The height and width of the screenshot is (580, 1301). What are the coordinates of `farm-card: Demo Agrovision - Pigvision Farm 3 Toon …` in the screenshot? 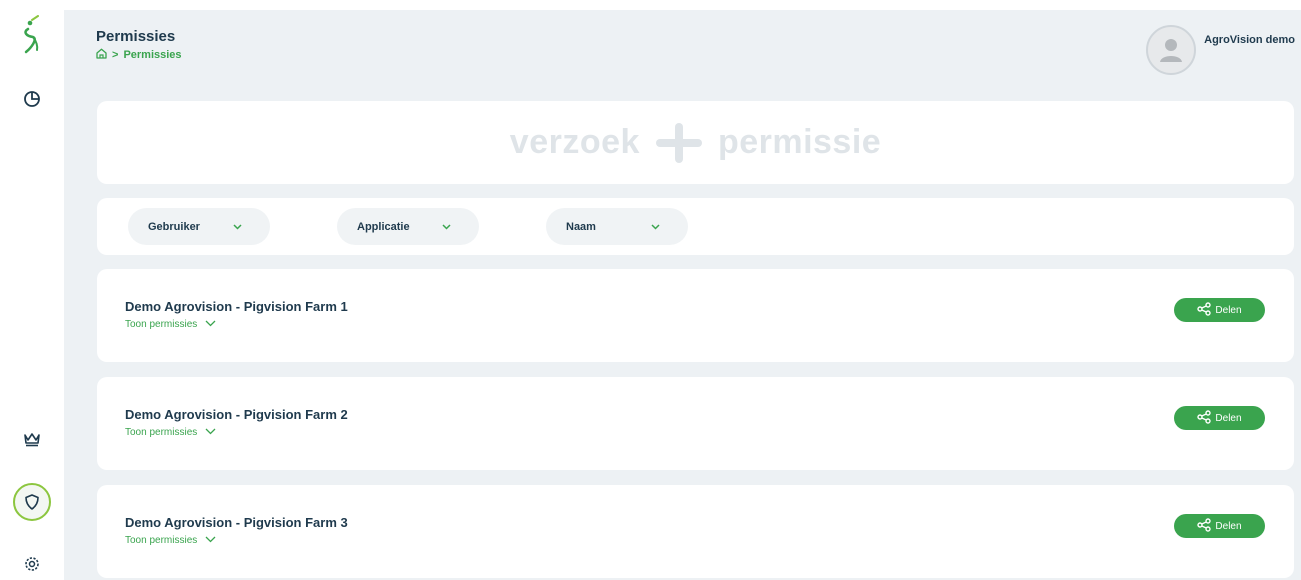 It's located at (695, 531).